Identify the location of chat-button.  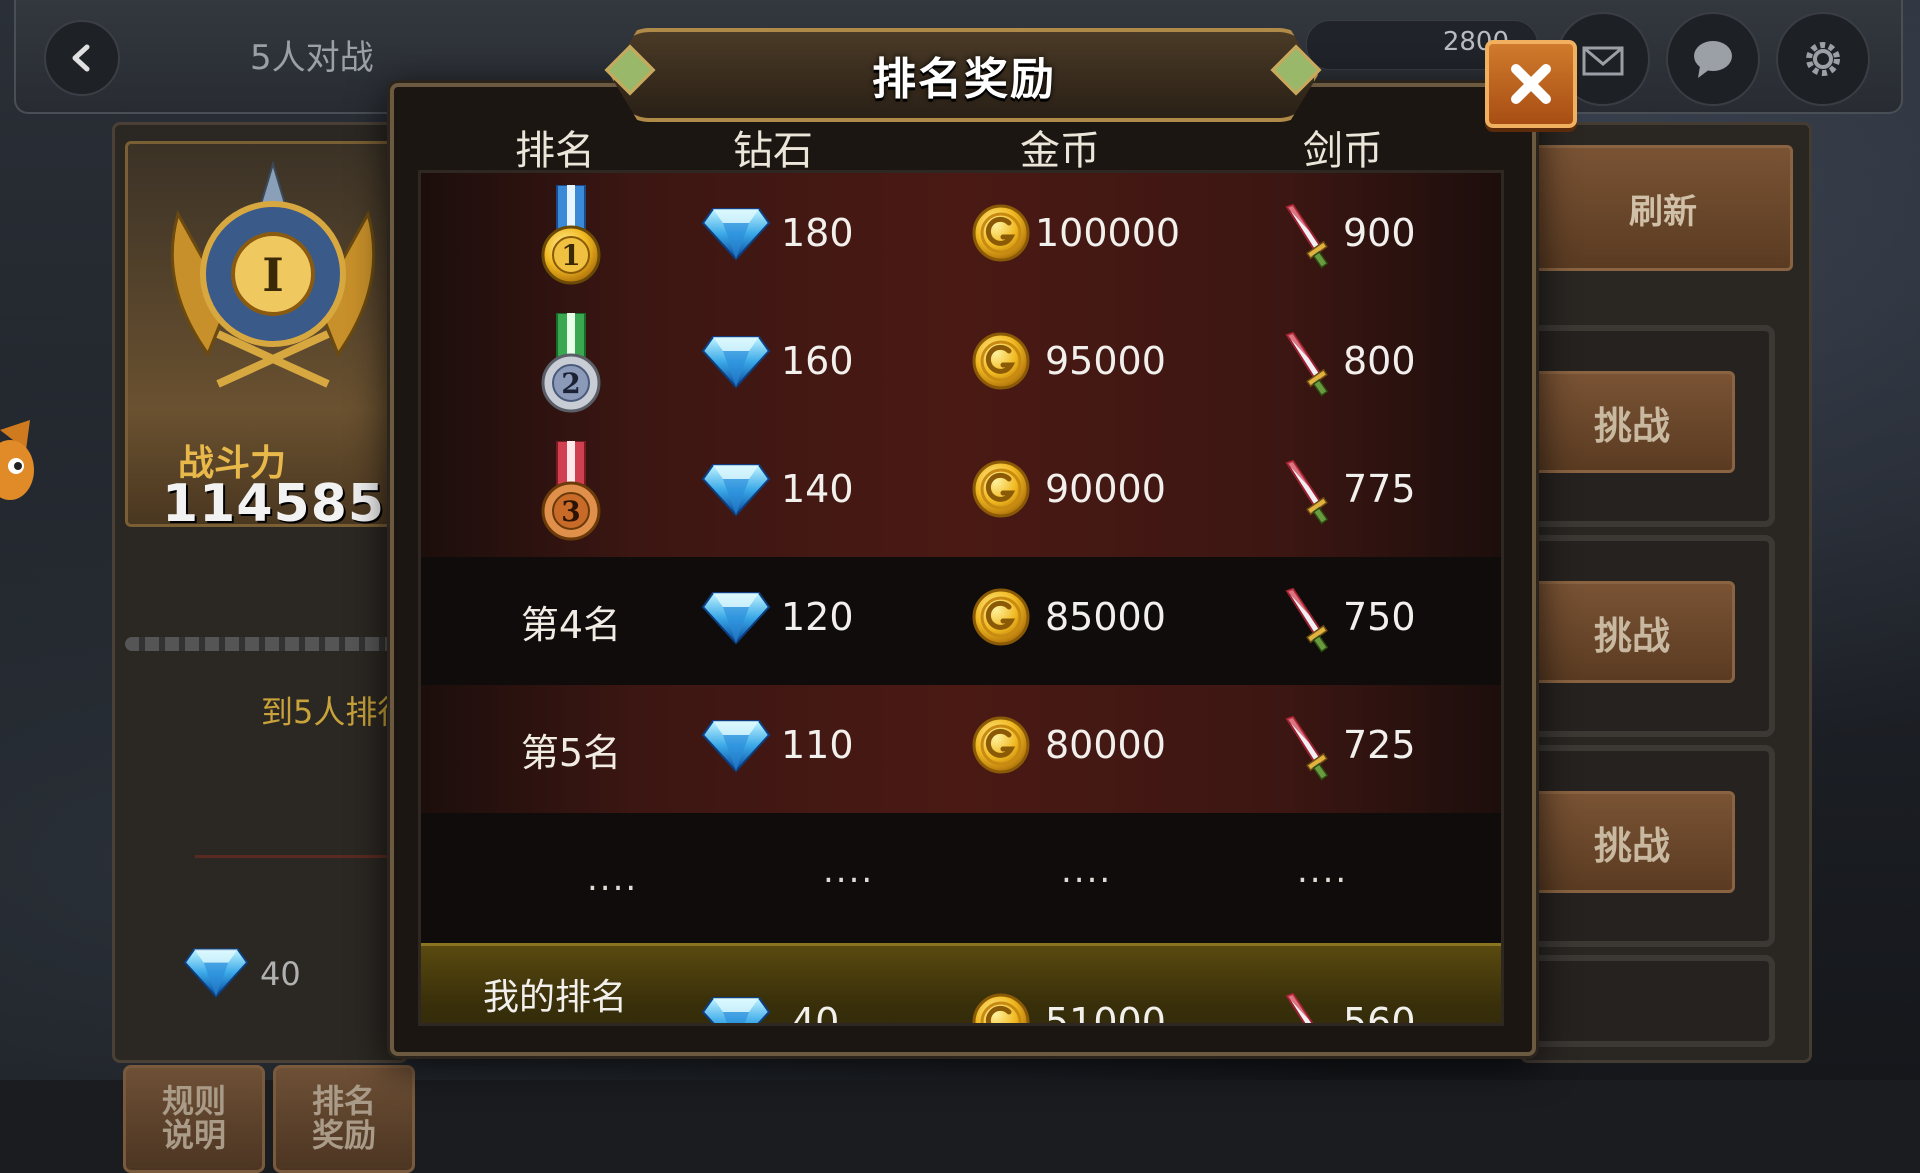
(1713, 59).